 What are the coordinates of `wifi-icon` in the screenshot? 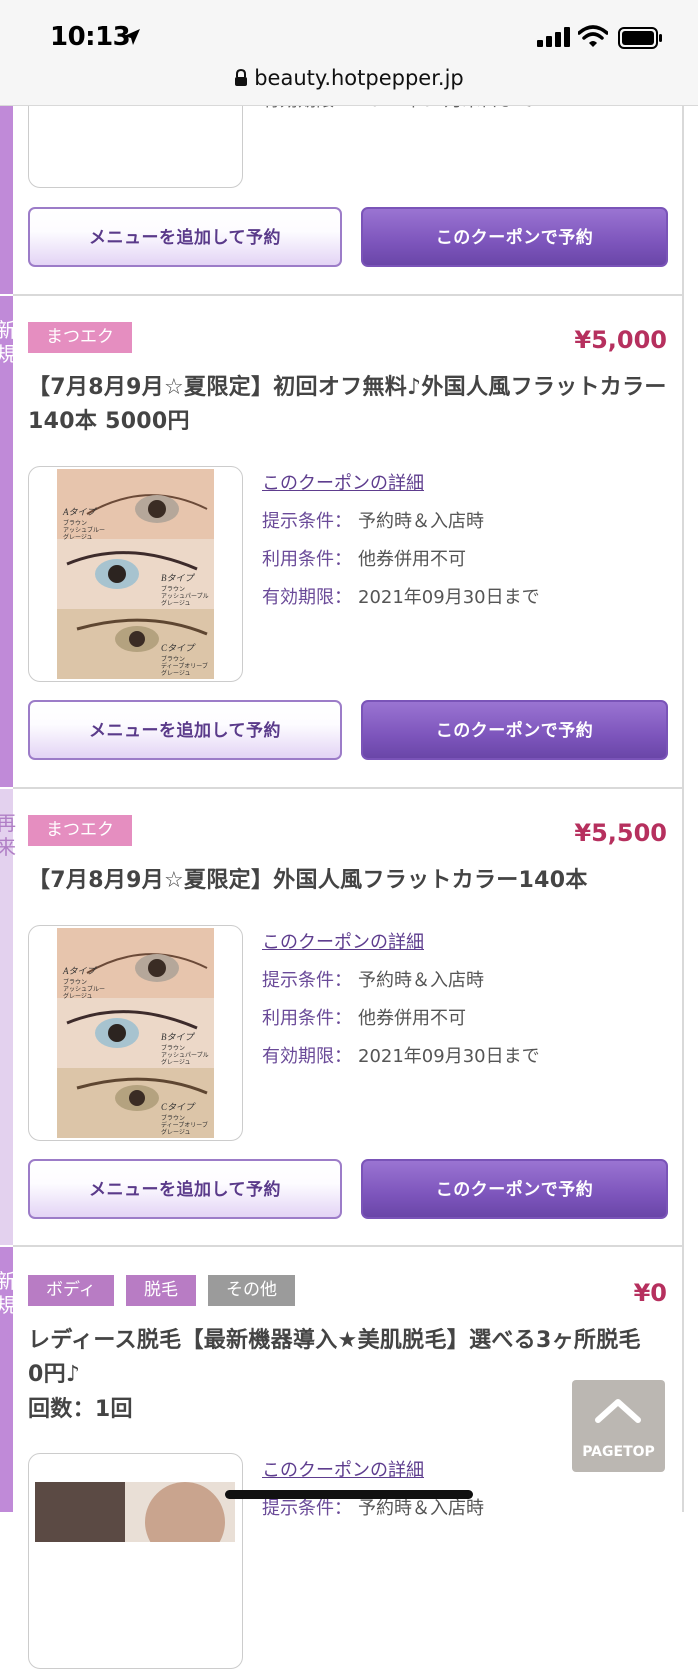 It's located at (593, 36).